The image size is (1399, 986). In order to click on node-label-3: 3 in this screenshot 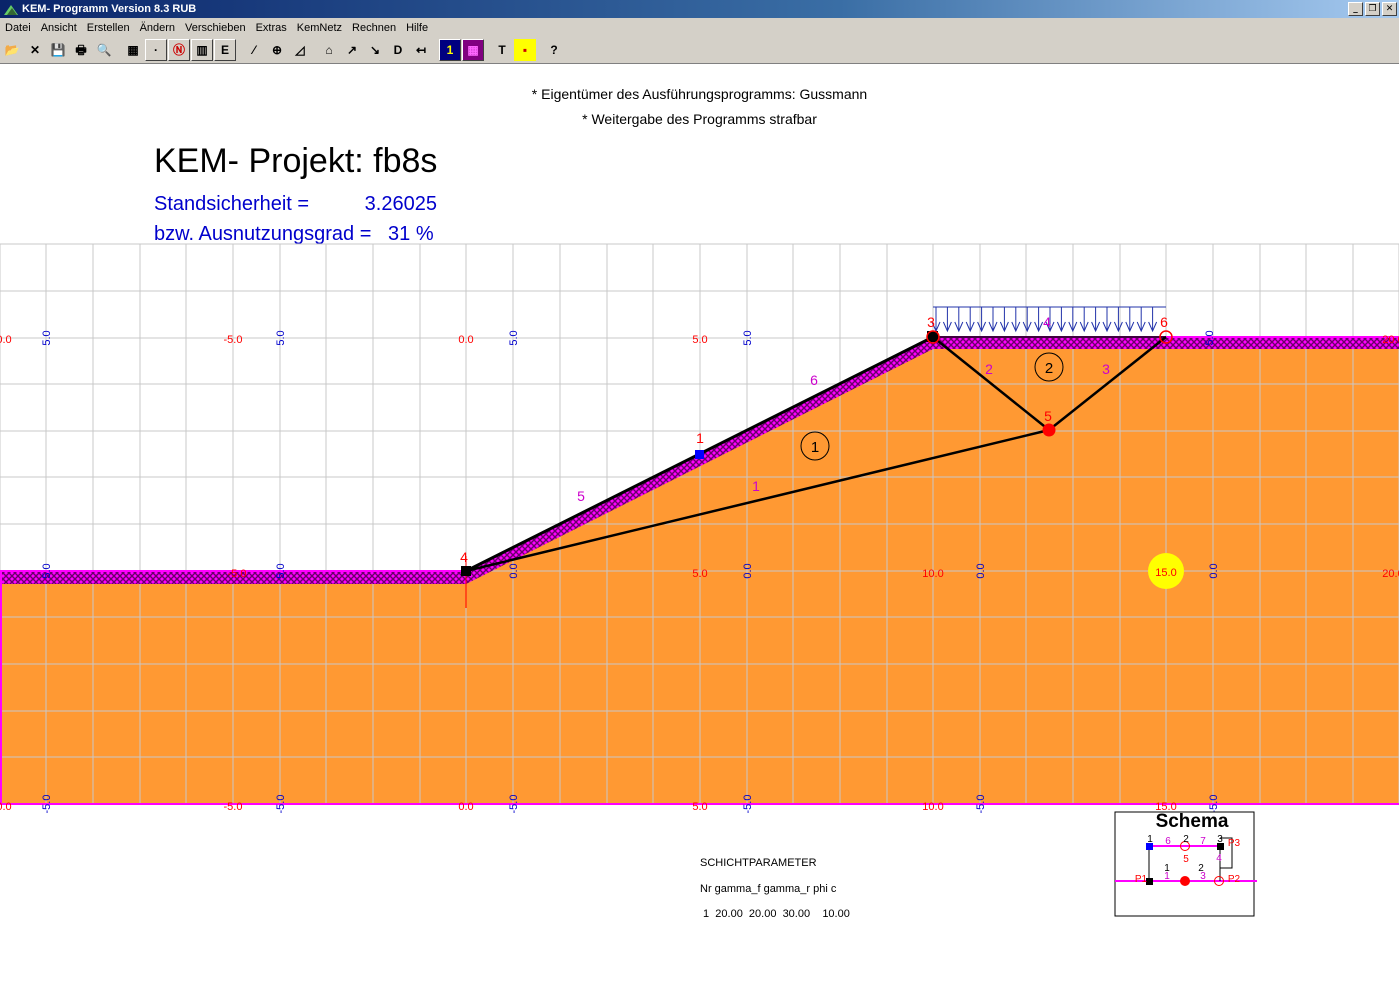, I will do `click(931, 322)`.